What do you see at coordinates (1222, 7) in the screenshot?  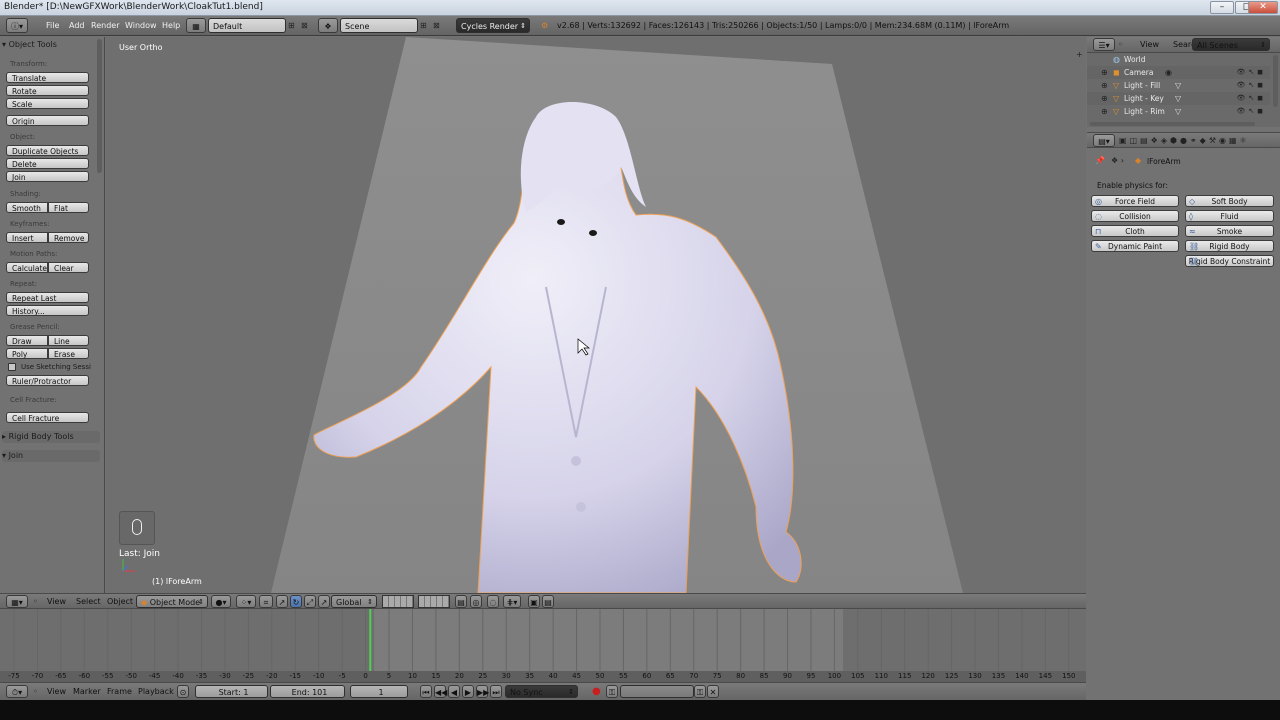 I see `minimize-button: –` at bounding box center [1222, 7].